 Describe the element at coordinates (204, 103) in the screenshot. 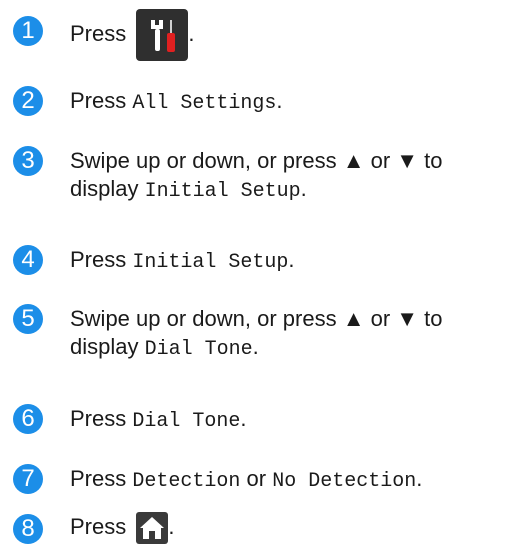

I see `menu-item-all-settings: All Settings` at that location.